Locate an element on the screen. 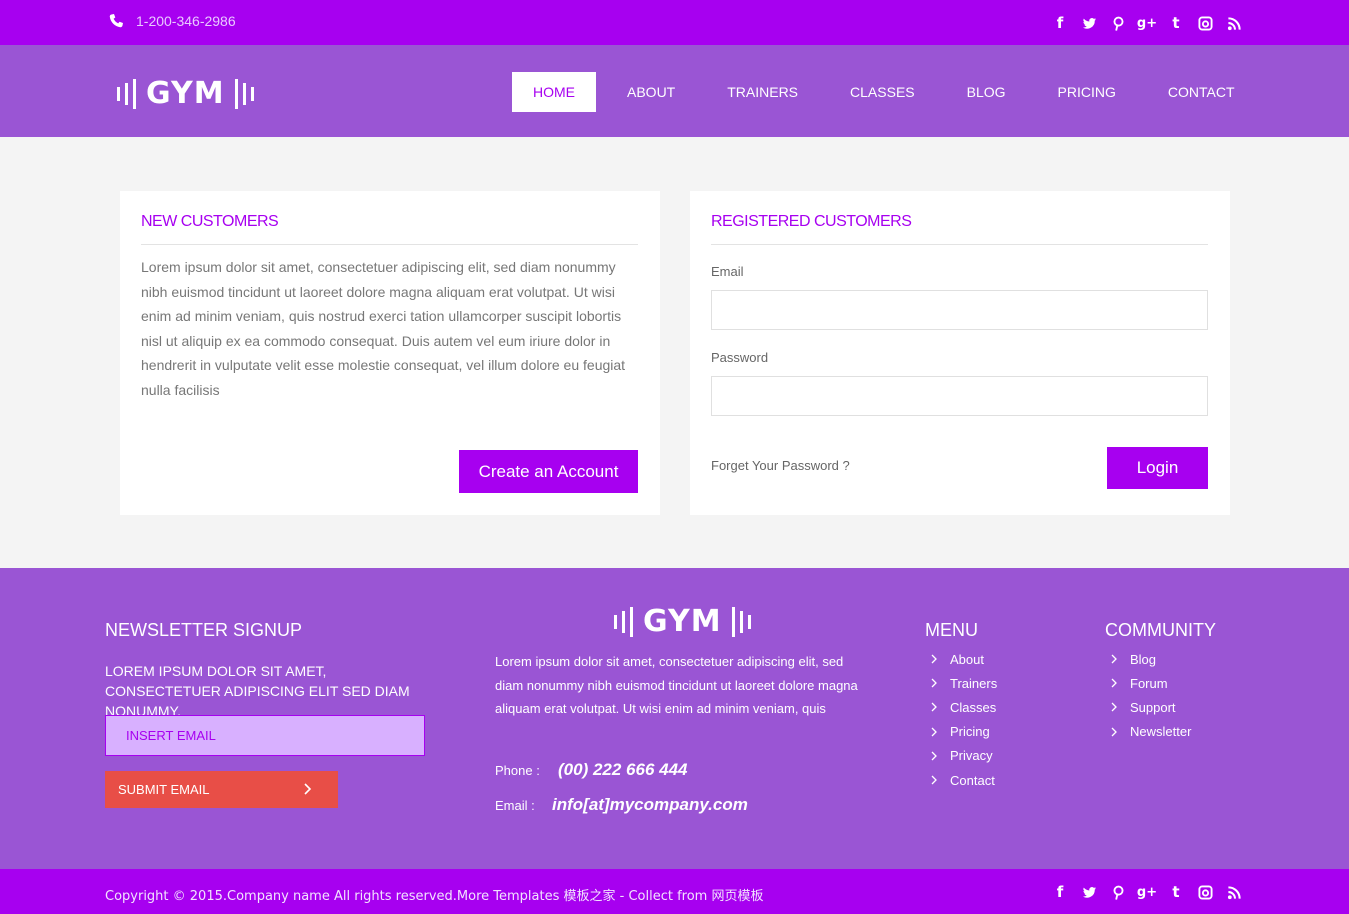 The image size is (1349, 914). nav-classes: CLASSES is located at coordinates (882, 92).